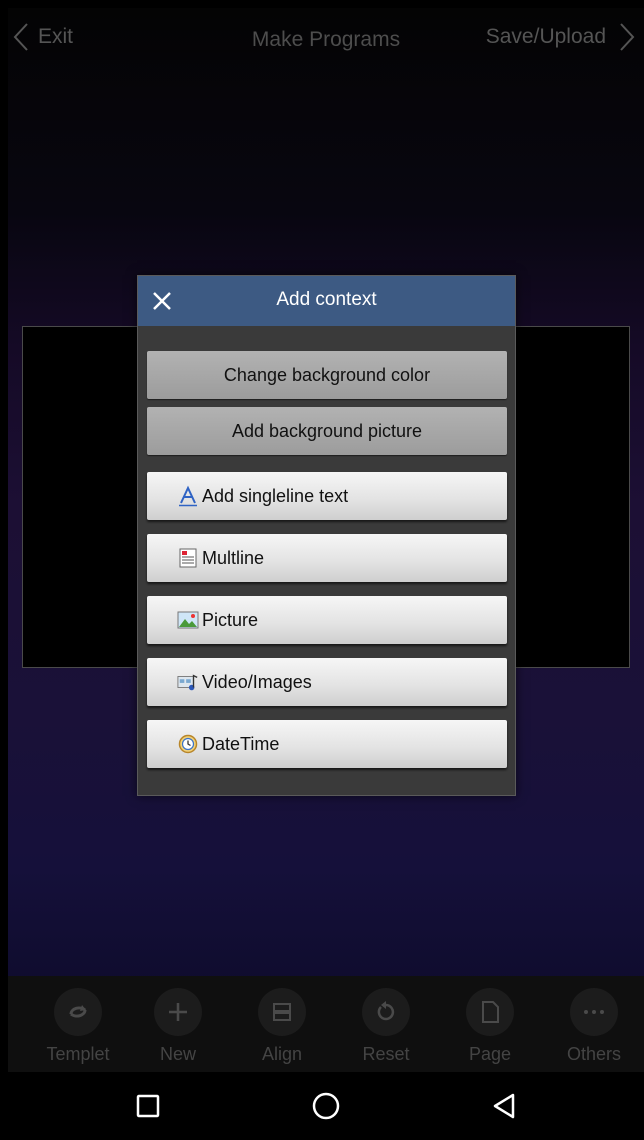 The width and height of the screenshot is (644, 1140). Describe the element at coordinates (275, 495) in the screenshot. I see `option-label: Add singleline text` at that location.